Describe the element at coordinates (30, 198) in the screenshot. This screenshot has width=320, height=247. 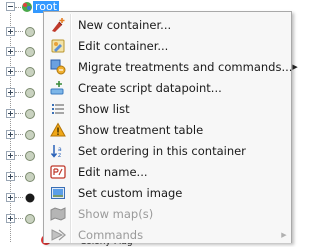
I see `black-node-icon` at that location.